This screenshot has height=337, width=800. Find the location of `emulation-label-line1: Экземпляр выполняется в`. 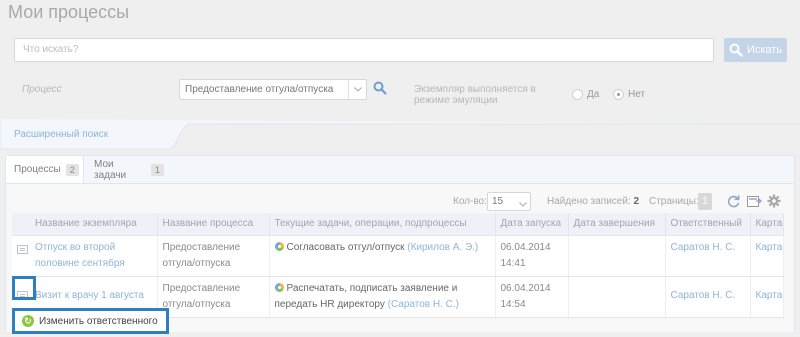

emulation-label-line1: Экземпляр выполняется в is located at coordinates (475, 89).